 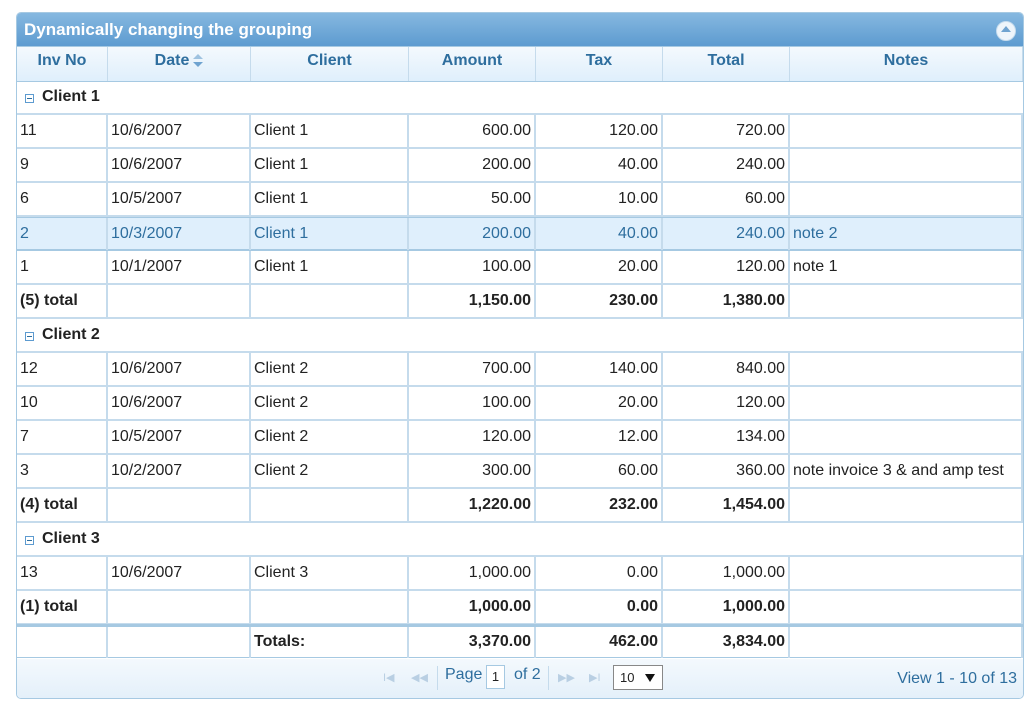 What do you see at coordinates (596, 678) in the screenshot?
I see `last-page-icon: ▶I` at bounding box center [596, 678].